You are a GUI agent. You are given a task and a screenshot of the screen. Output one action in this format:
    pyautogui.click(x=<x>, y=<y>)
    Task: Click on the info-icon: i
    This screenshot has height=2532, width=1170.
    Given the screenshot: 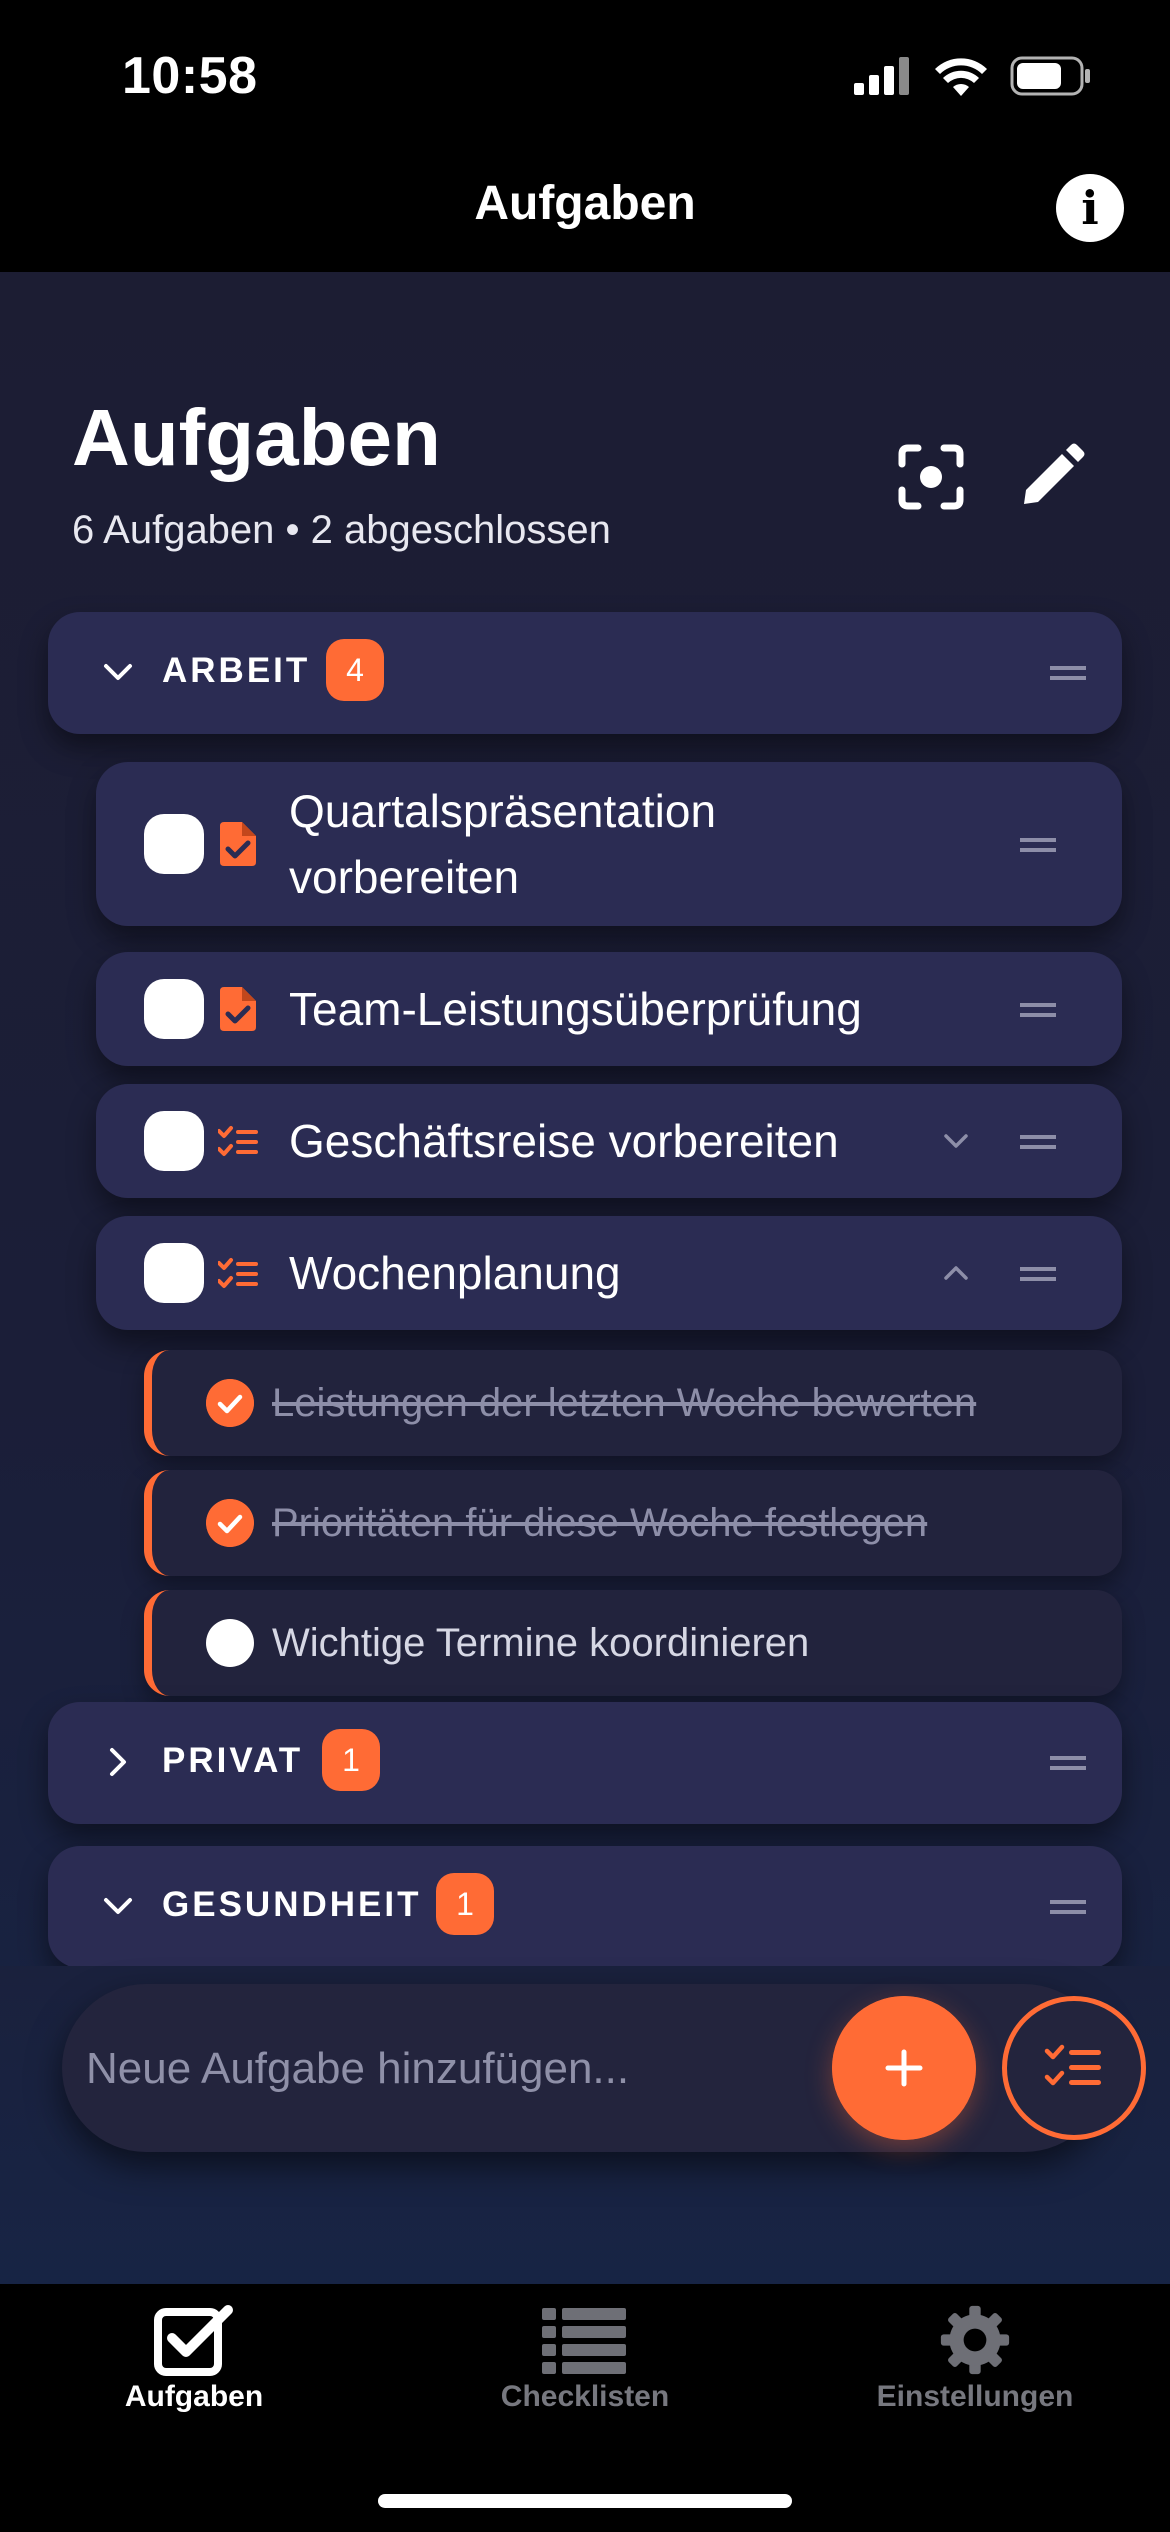 What is the action you would take?
    pyautogui.click(x=1090, y=208)
    